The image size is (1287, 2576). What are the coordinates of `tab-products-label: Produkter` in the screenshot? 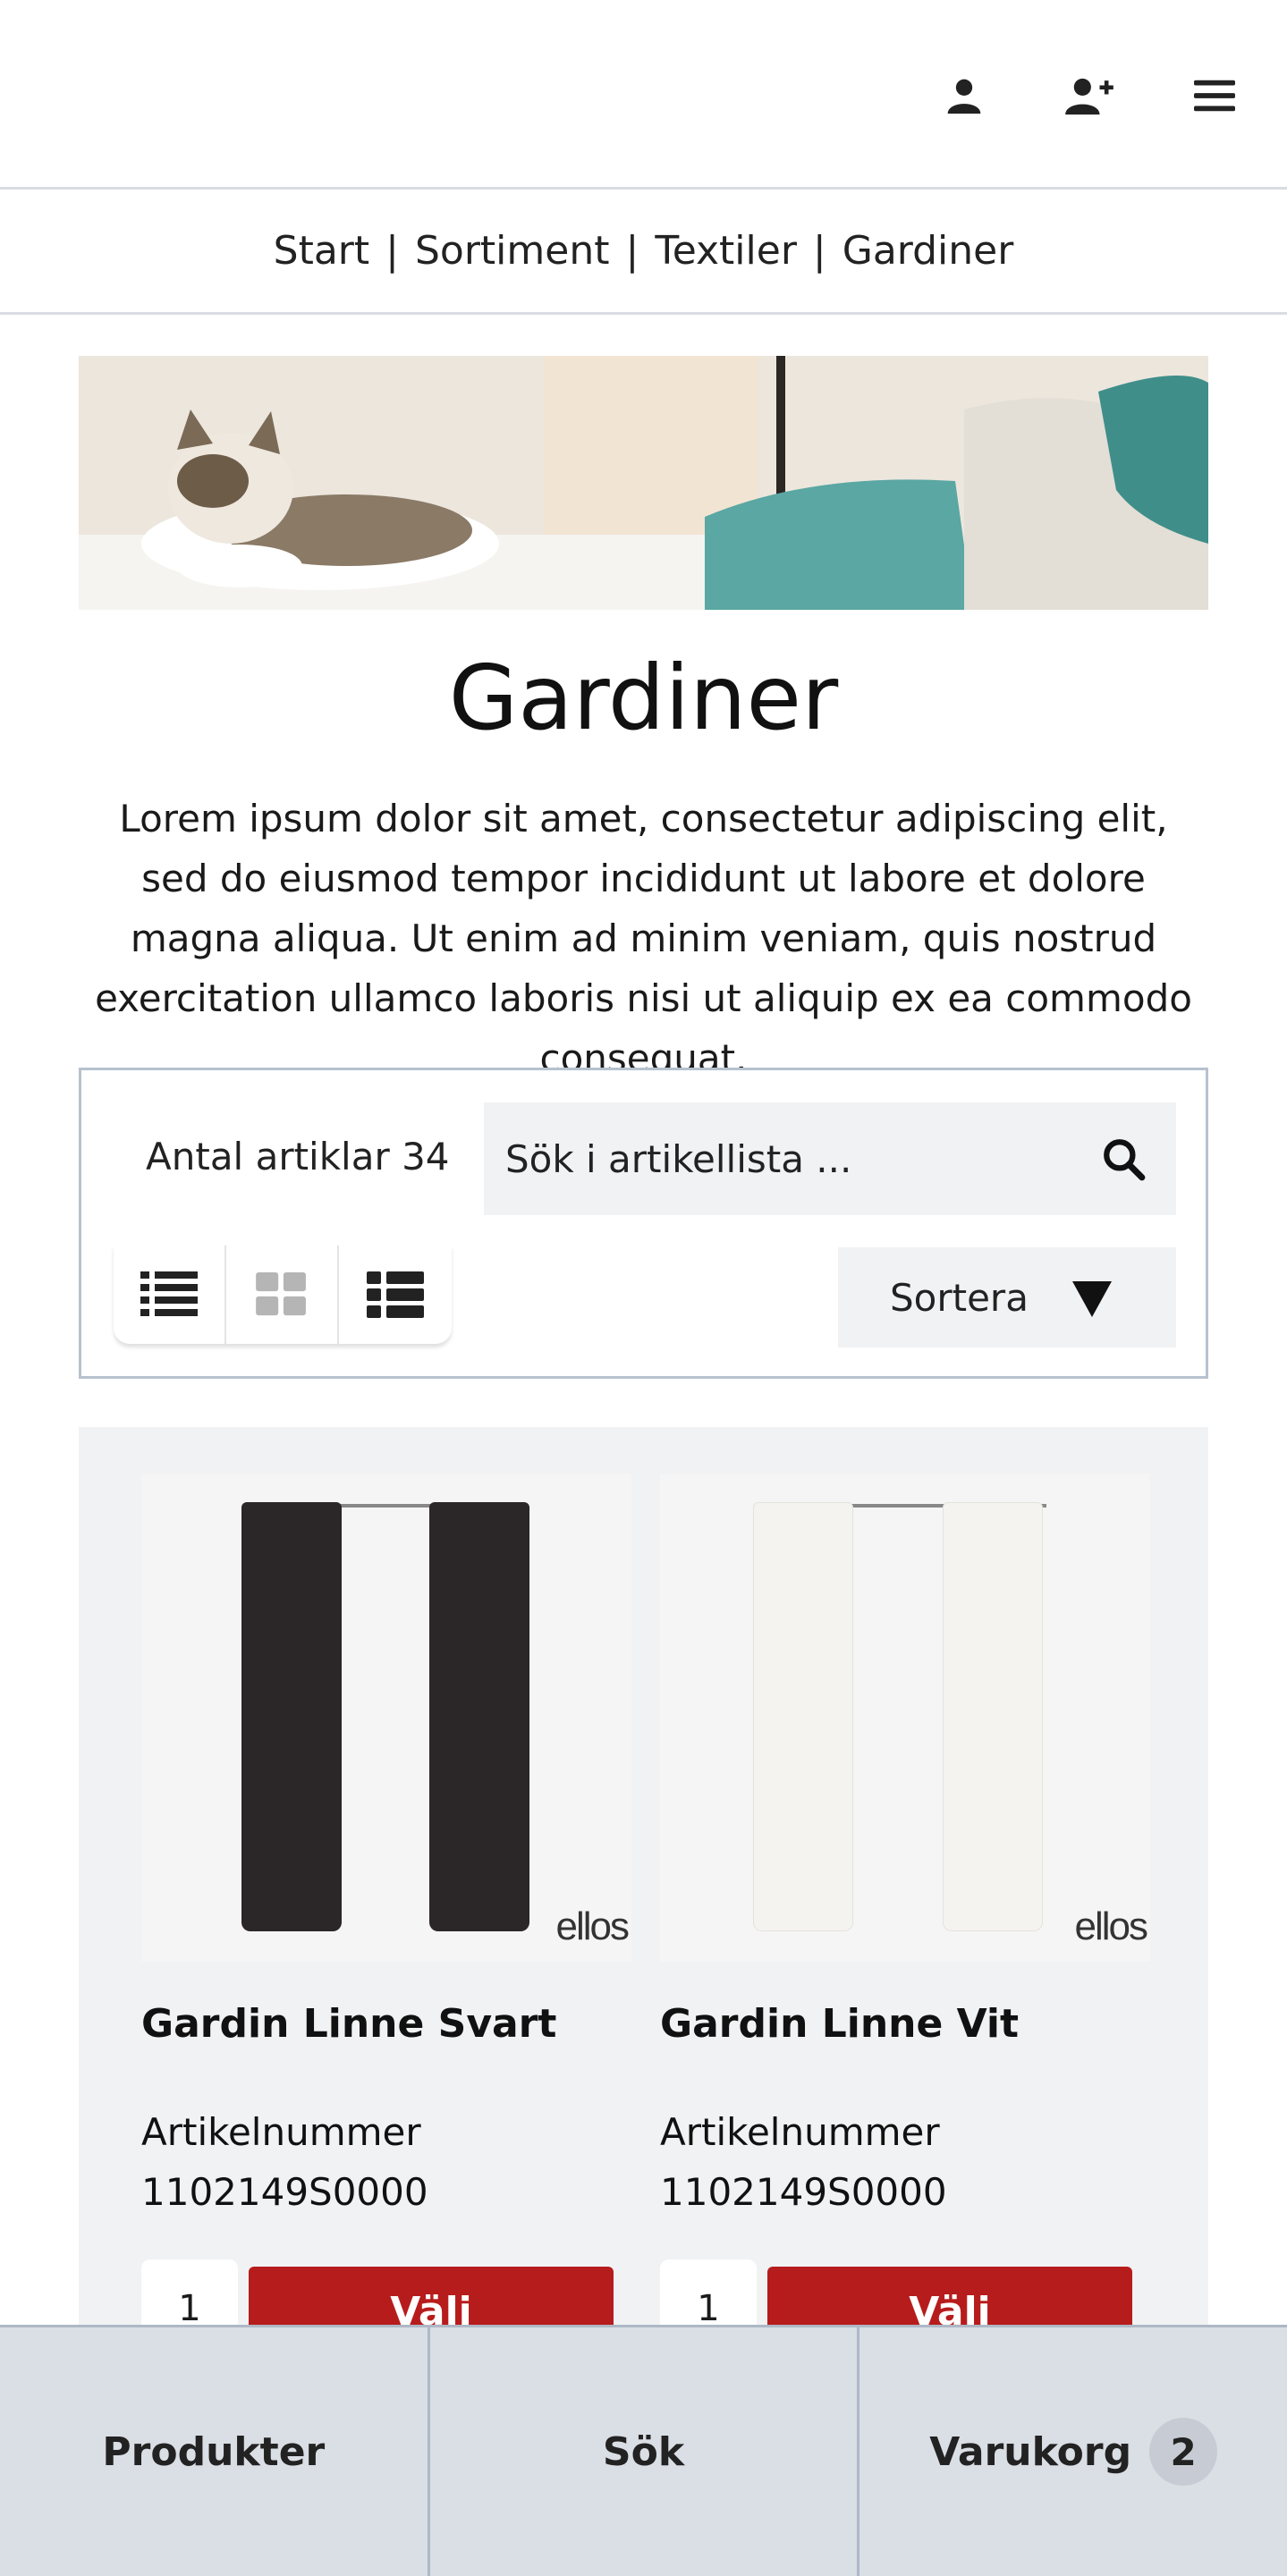 It's located at (214, 2451).